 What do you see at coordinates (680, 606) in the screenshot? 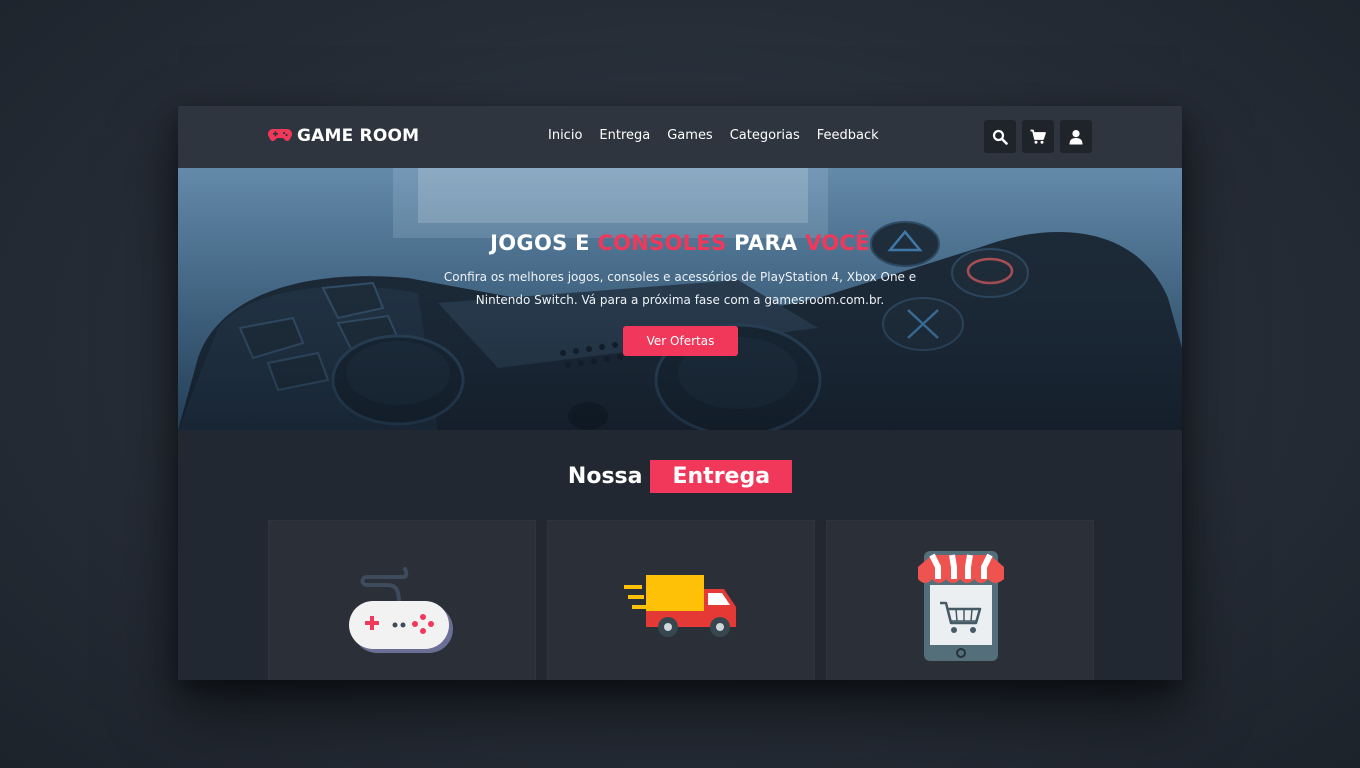
I see `delivery-truck-icon` at bounding box center [680, 606].